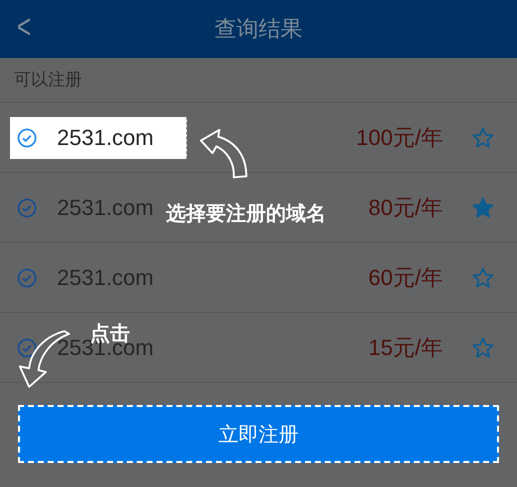  I want to click on price-text: 60元/年, so click(405, 278).